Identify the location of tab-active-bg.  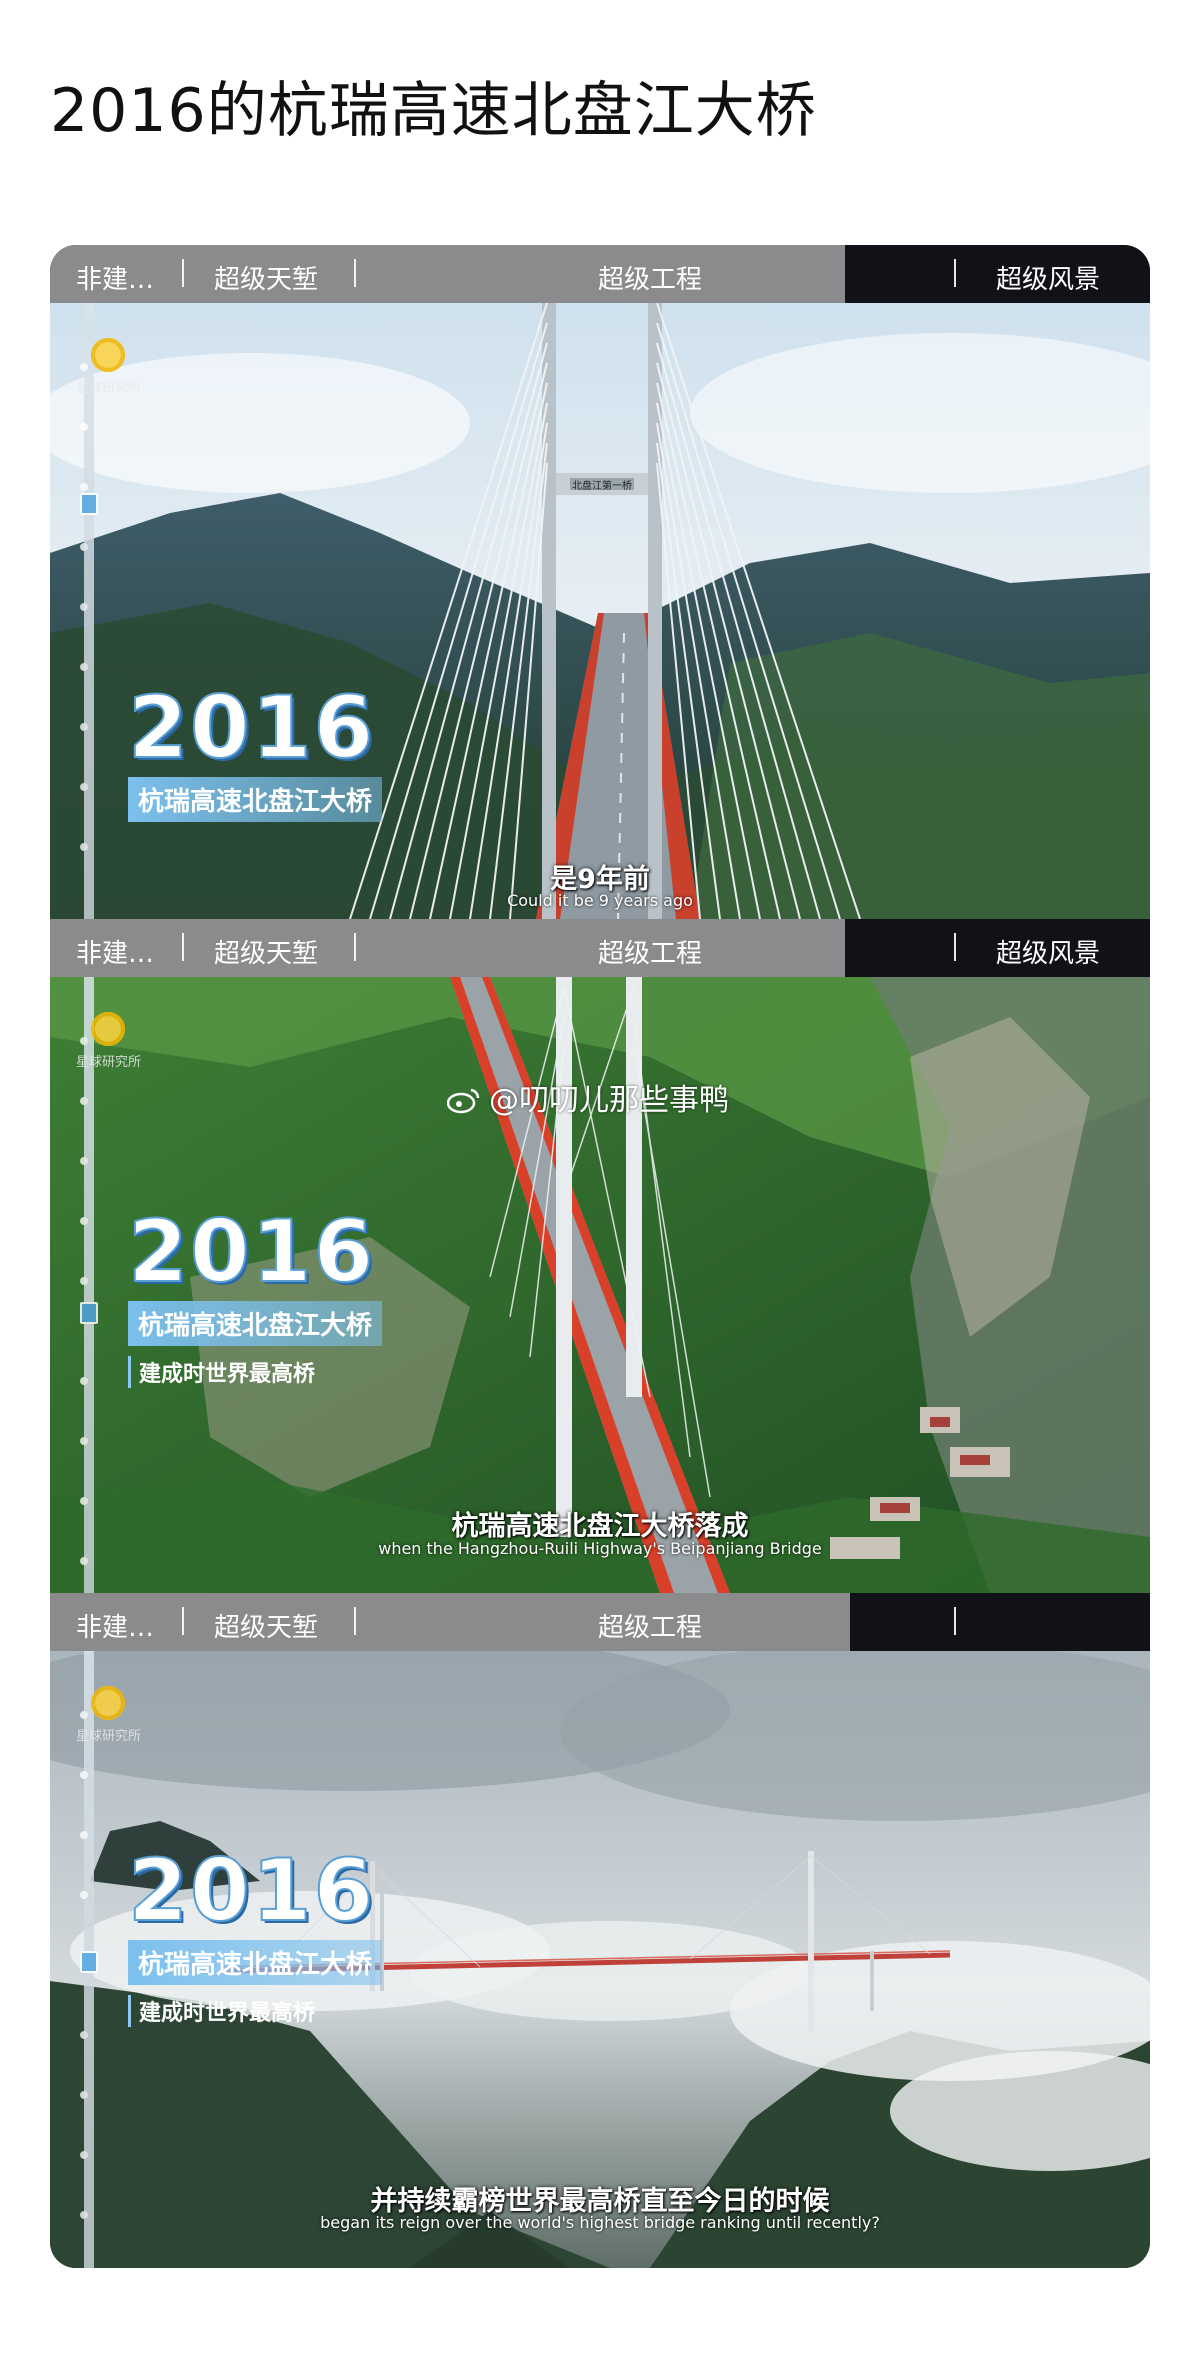
(1000, 1622).